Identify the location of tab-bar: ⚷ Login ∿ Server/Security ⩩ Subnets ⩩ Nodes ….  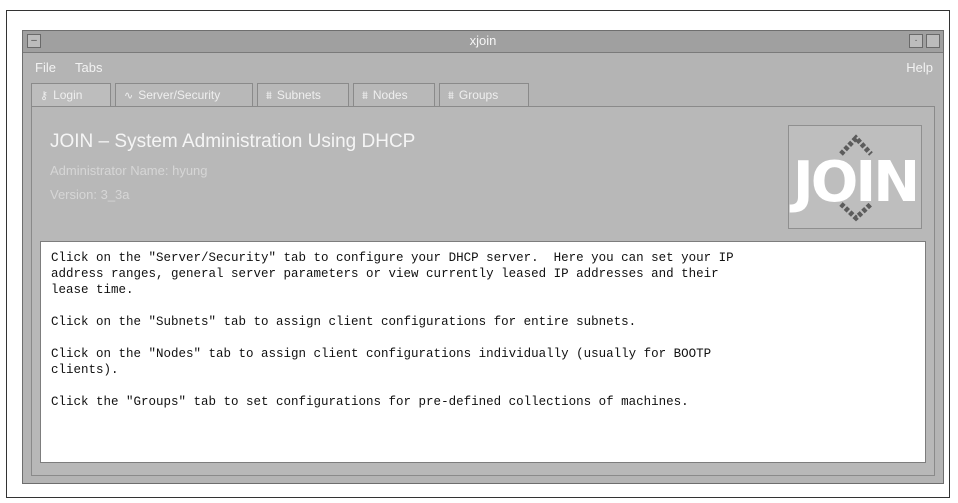
(381, 95).